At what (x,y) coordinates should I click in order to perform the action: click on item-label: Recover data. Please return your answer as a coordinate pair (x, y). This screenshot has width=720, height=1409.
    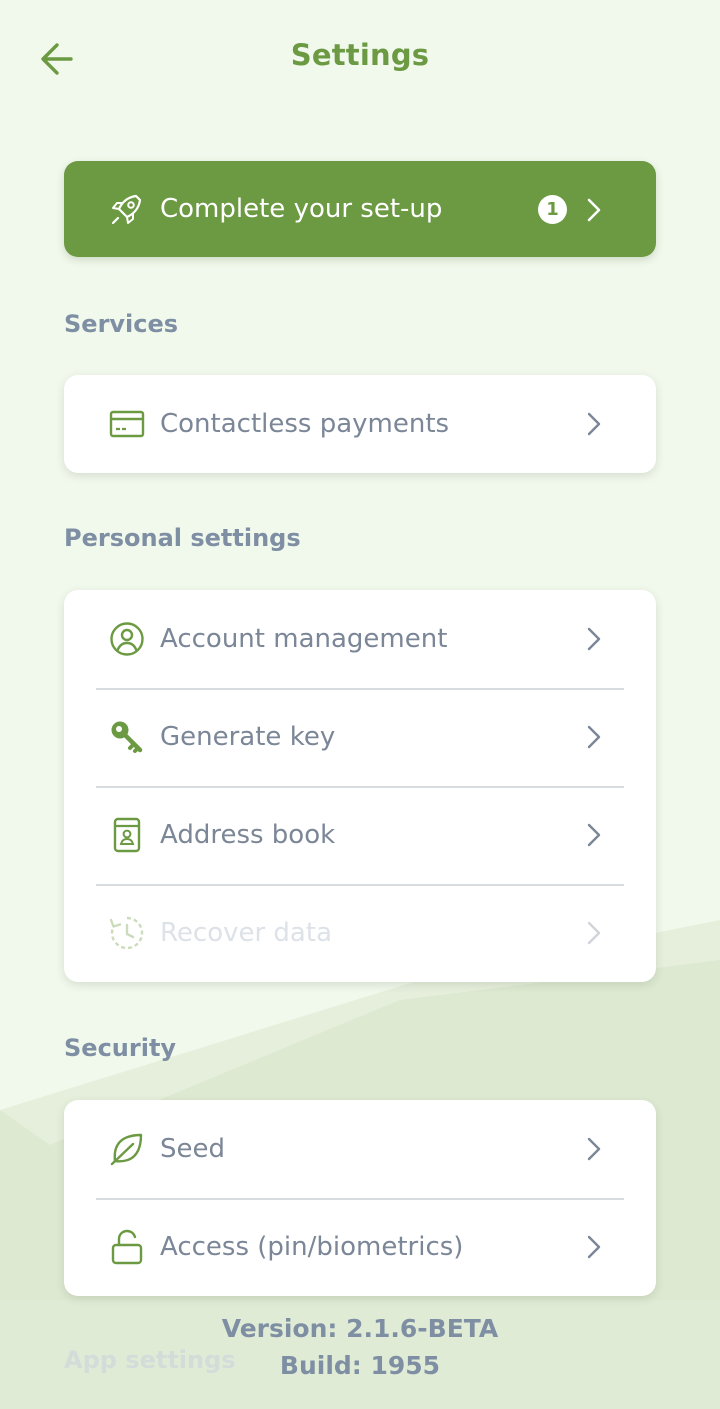
    Looking at the image, I should click on (246, 933).